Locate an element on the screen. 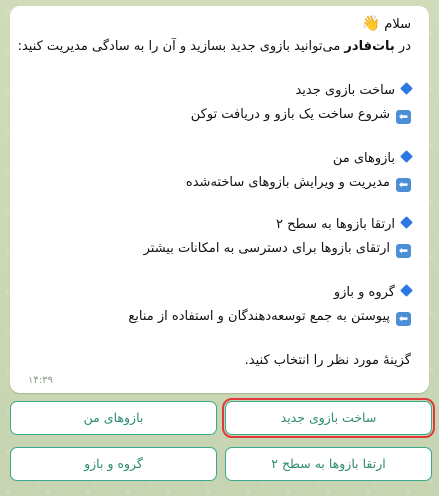 The width and height of the screenshot is (439, 496). section-title-text: ارتقا بازوها به سطح ۲ is located at coordinates (335, 224).